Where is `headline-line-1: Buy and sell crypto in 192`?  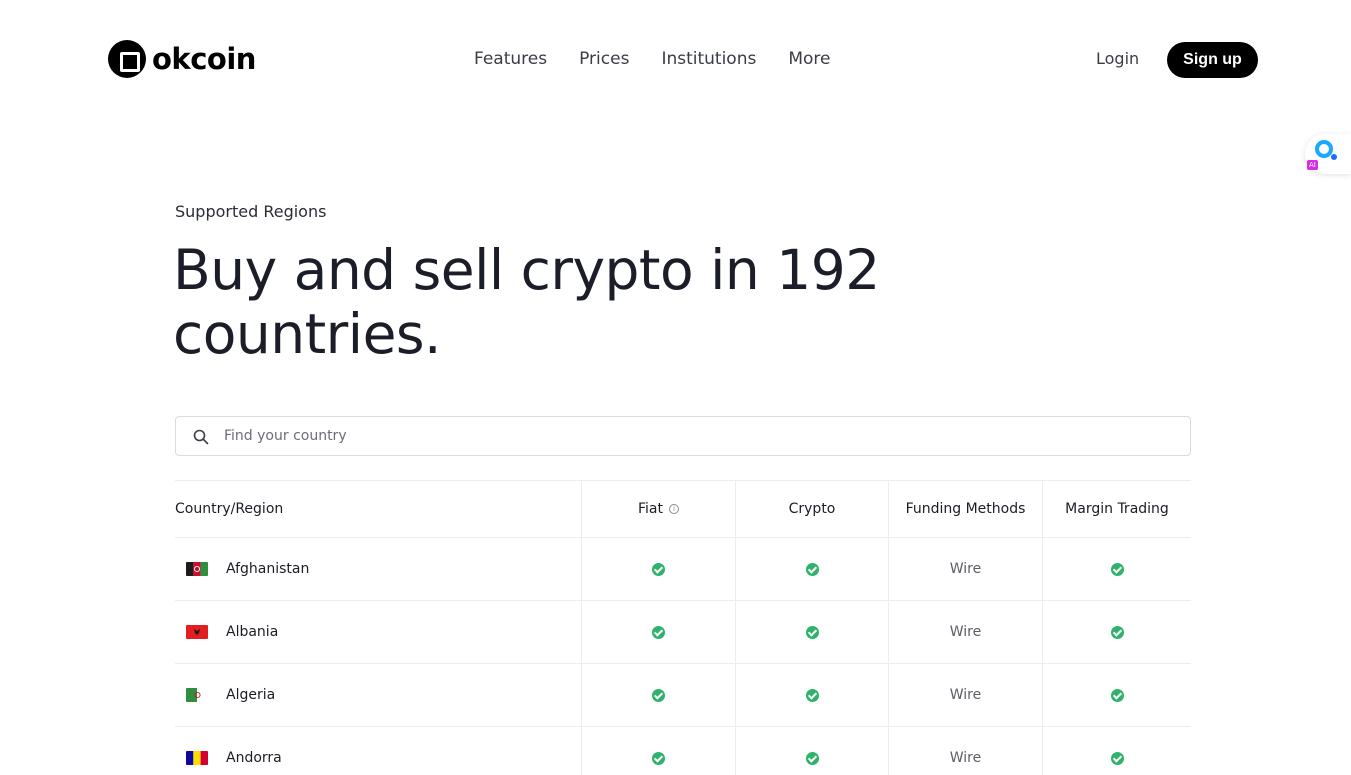 headline-line-1: Buy and sell crypto in 192 is located at coordinates (526, 270).